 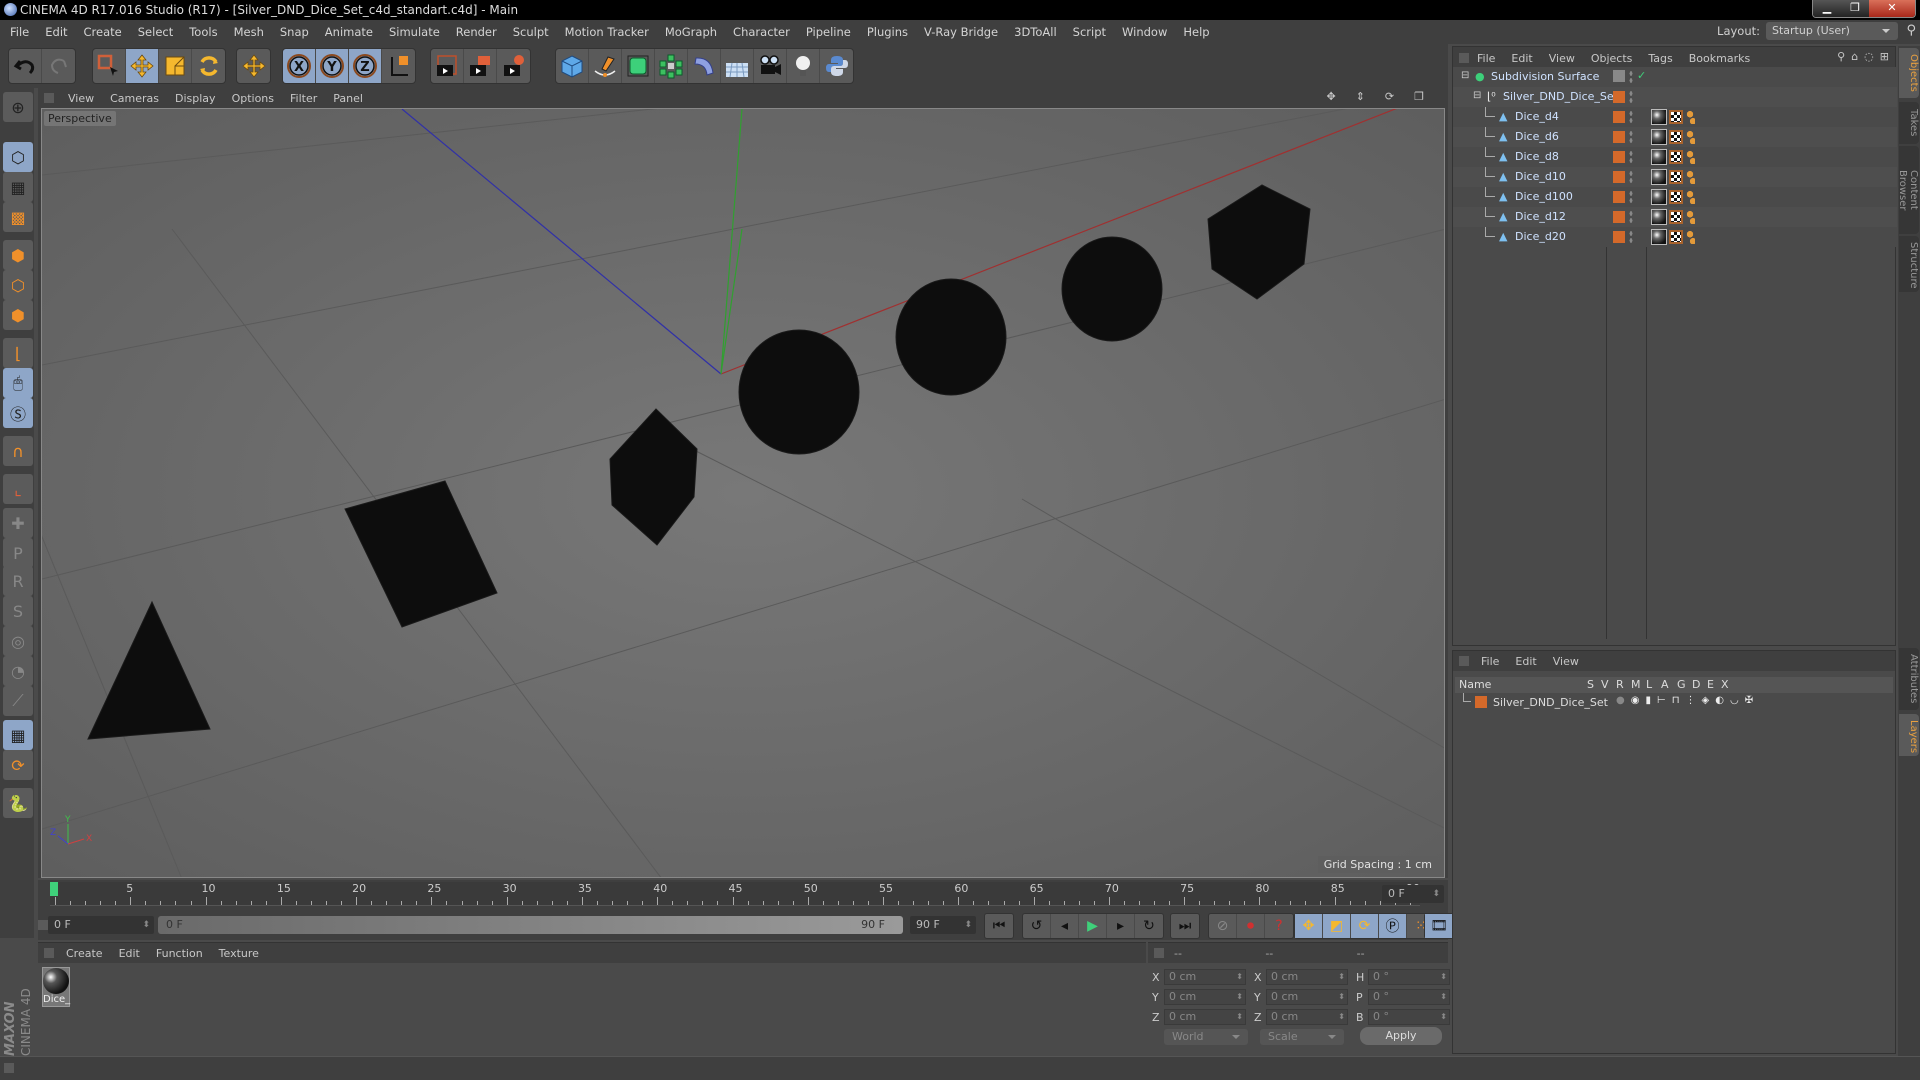 I want to click on object-name: Subdivision Surface, so click(x=1545, y=76).